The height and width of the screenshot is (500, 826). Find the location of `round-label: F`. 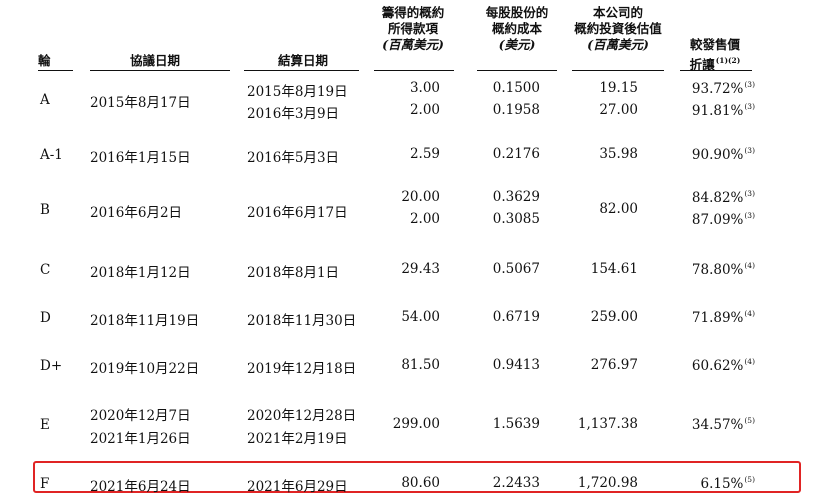

round-label: F is located at coordinates (45, 484).